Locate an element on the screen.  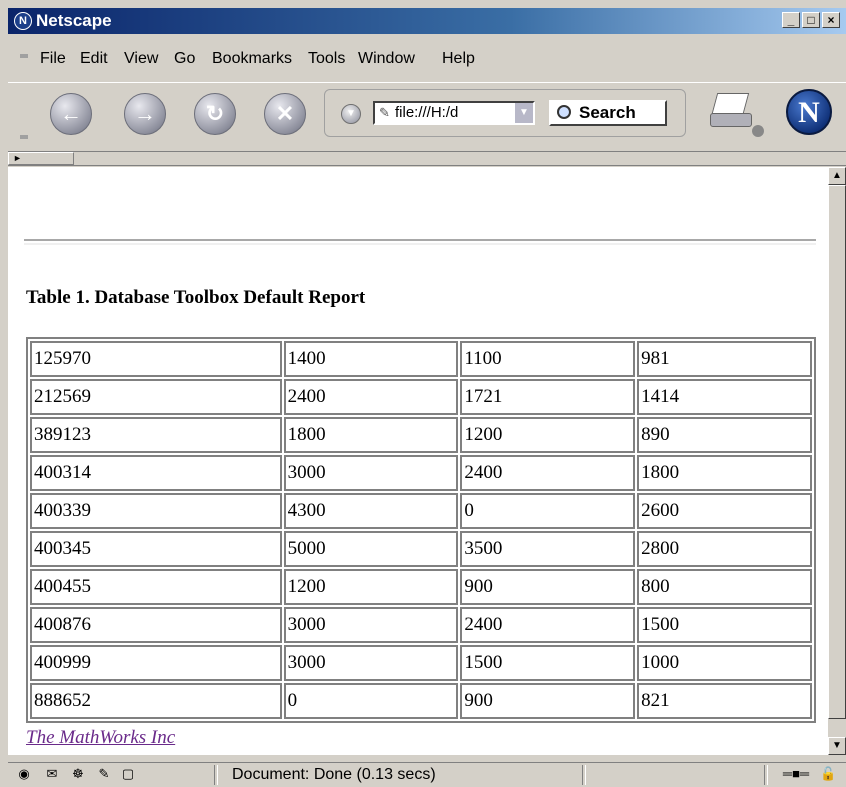
search-icon is located at coordinates (564, 112).